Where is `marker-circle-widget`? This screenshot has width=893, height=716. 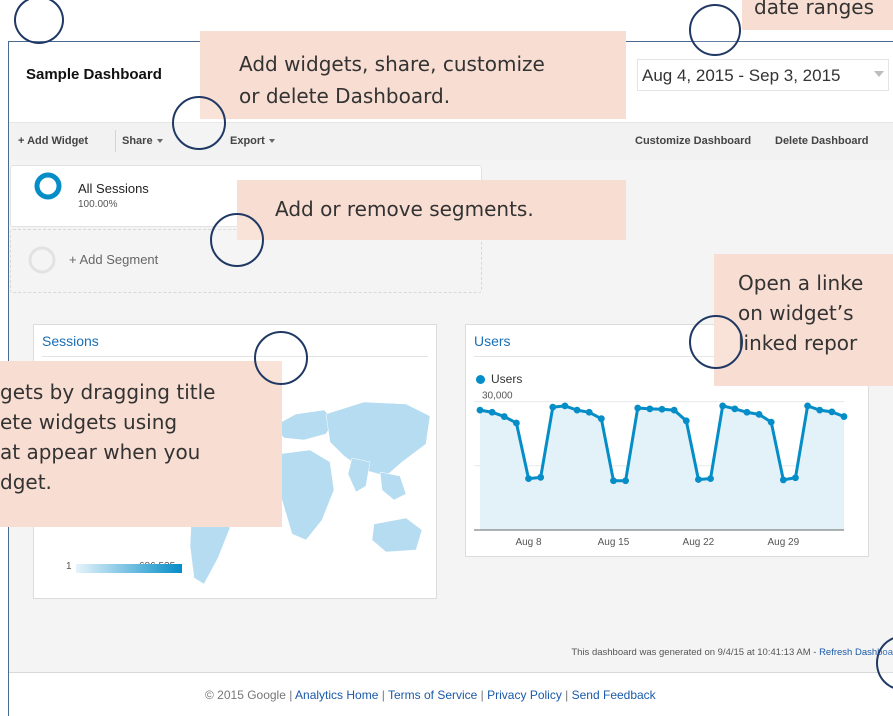
marker-circle-widget is located at coordinates (281, 358).